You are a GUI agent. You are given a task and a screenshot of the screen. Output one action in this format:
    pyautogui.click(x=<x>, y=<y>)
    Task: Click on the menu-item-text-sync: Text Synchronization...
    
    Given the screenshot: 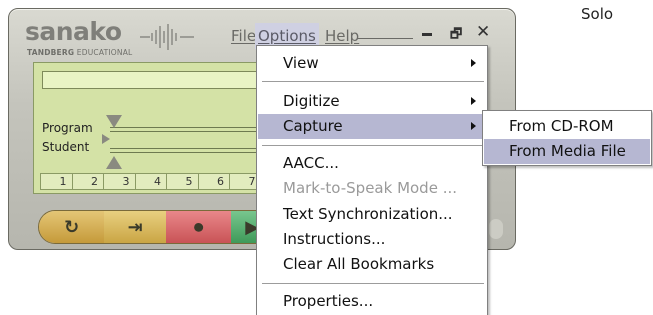 What is the action you would take?
    pyautogui.click(x=372, y=214)
    